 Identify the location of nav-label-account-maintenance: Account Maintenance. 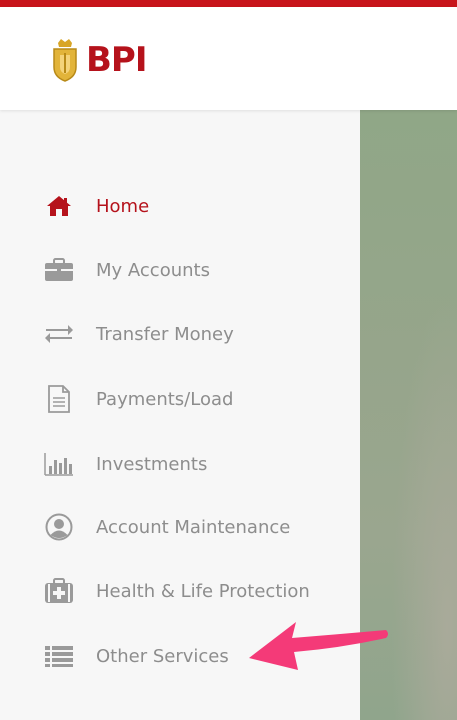
(193, 527).